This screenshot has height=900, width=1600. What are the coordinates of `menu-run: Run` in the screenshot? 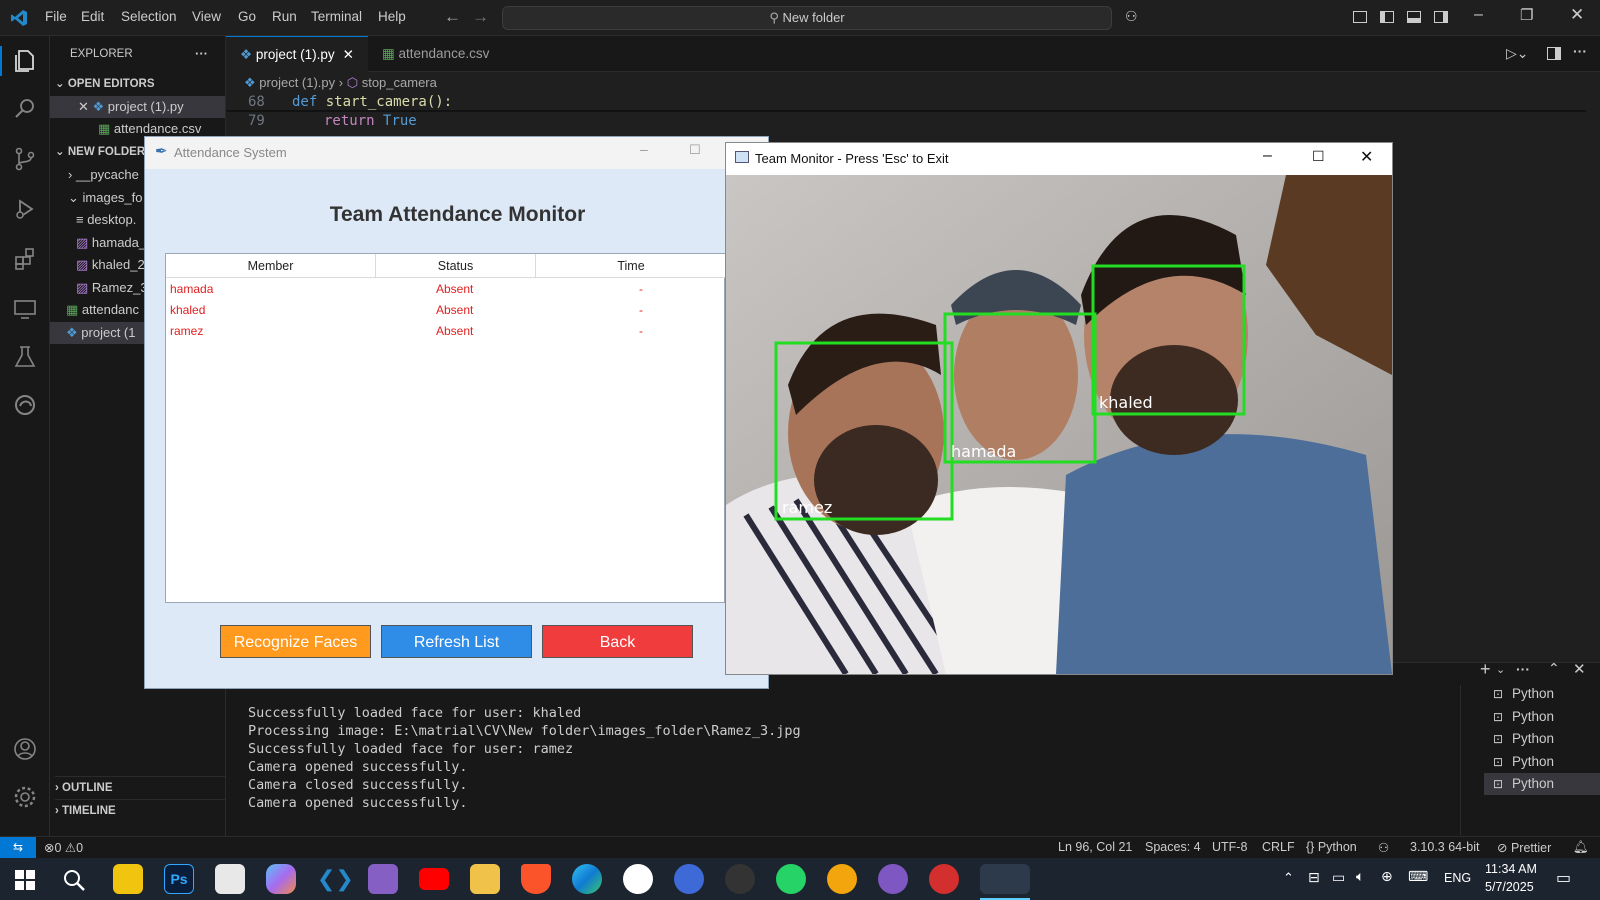 It's located at (284, 16).